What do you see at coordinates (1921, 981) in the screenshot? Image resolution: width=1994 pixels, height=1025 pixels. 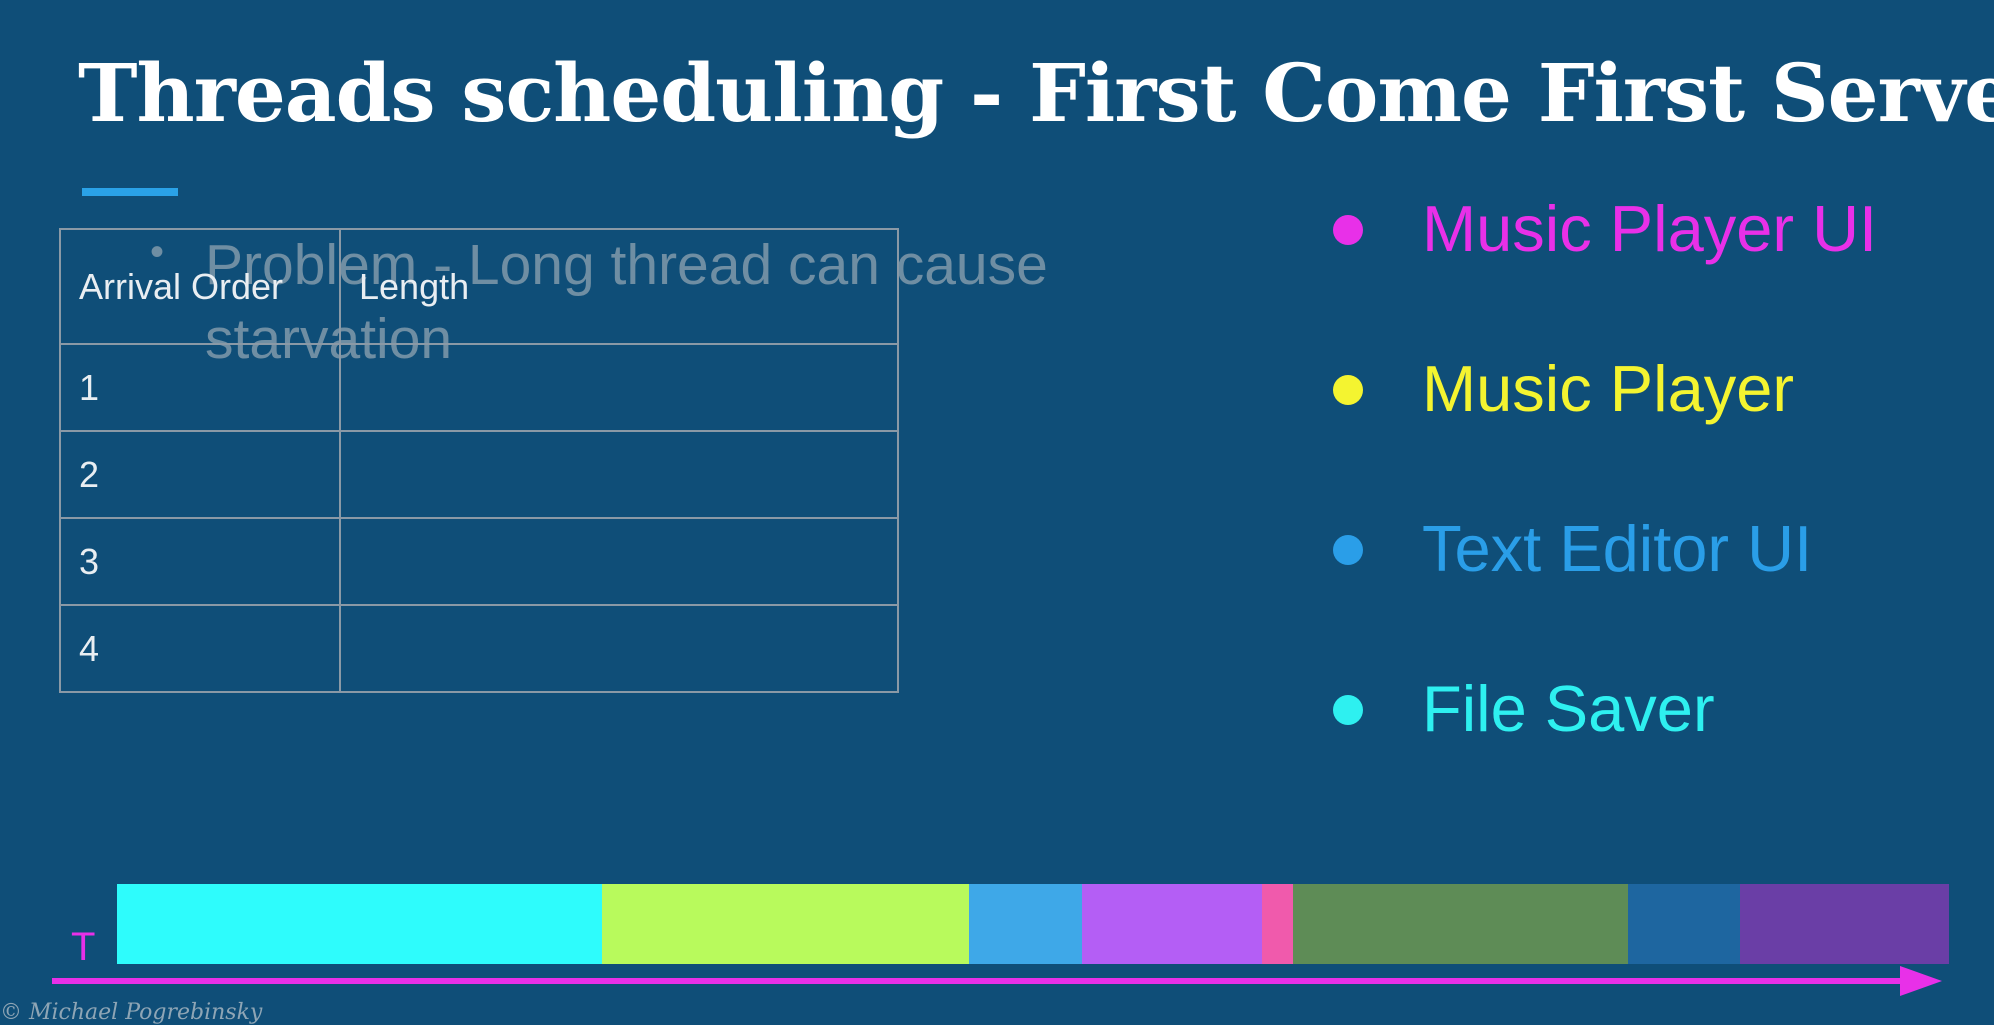 I see `arrow-right-icon` at bounding box center [1921, 981].